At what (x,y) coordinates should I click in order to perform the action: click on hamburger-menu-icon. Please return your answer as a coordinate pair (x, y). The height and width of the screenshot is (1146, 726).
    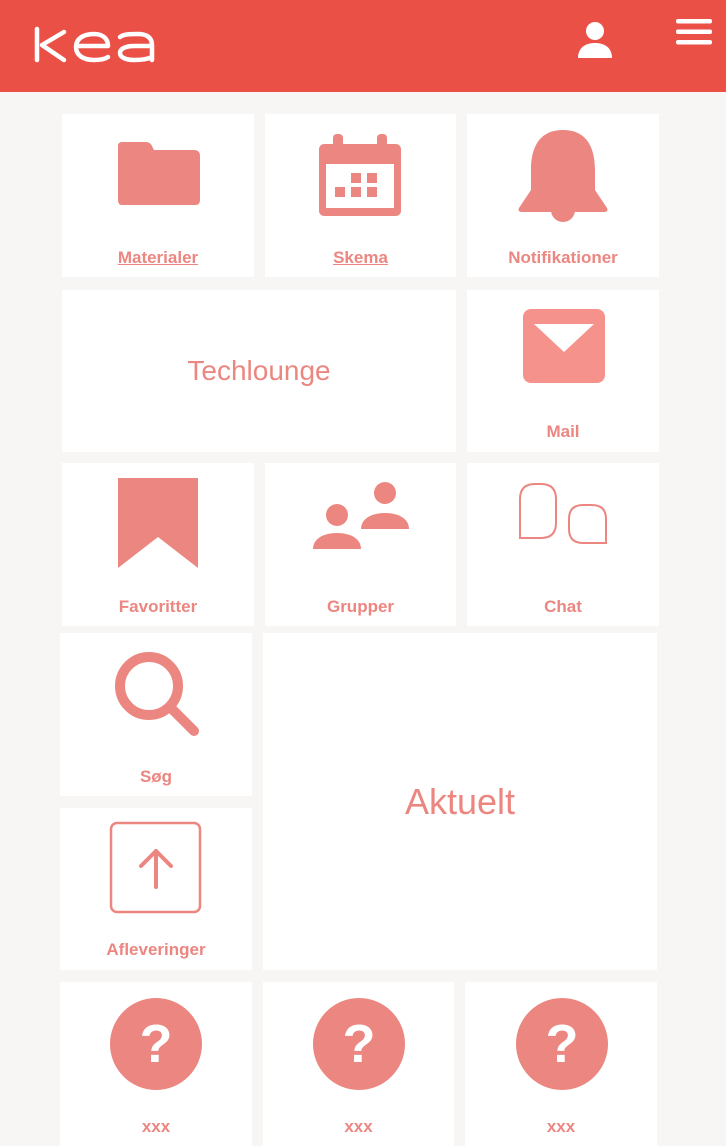
    Looking at the image, I should click on (694, 32).